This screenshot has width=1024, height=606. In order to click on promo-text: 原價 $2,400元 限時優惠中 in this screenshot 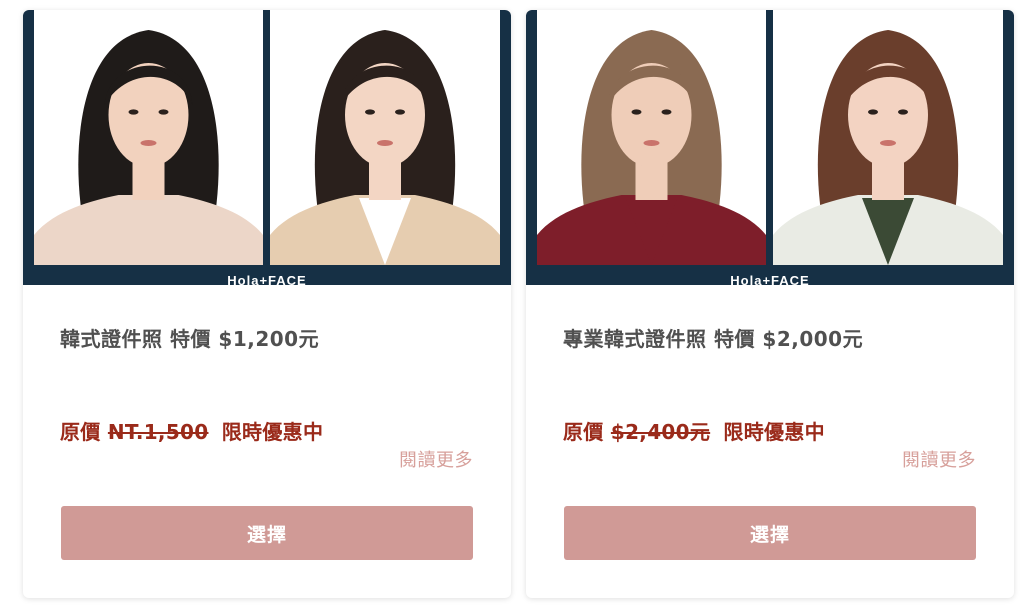, I will do `click(694, 430)`.